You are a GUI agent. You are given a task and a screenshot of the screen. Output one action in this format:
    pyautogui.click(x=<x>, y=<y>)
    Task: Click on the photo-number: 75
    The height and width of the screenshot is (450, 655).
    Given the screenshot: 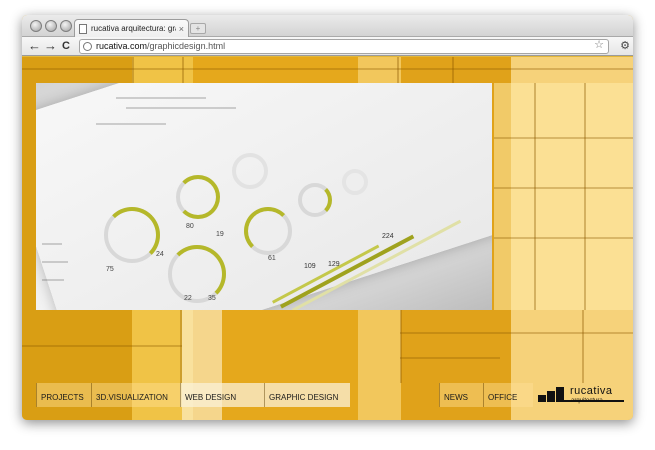 What is the action you would take?
    pyautogui.click(x=110, y=269)
    